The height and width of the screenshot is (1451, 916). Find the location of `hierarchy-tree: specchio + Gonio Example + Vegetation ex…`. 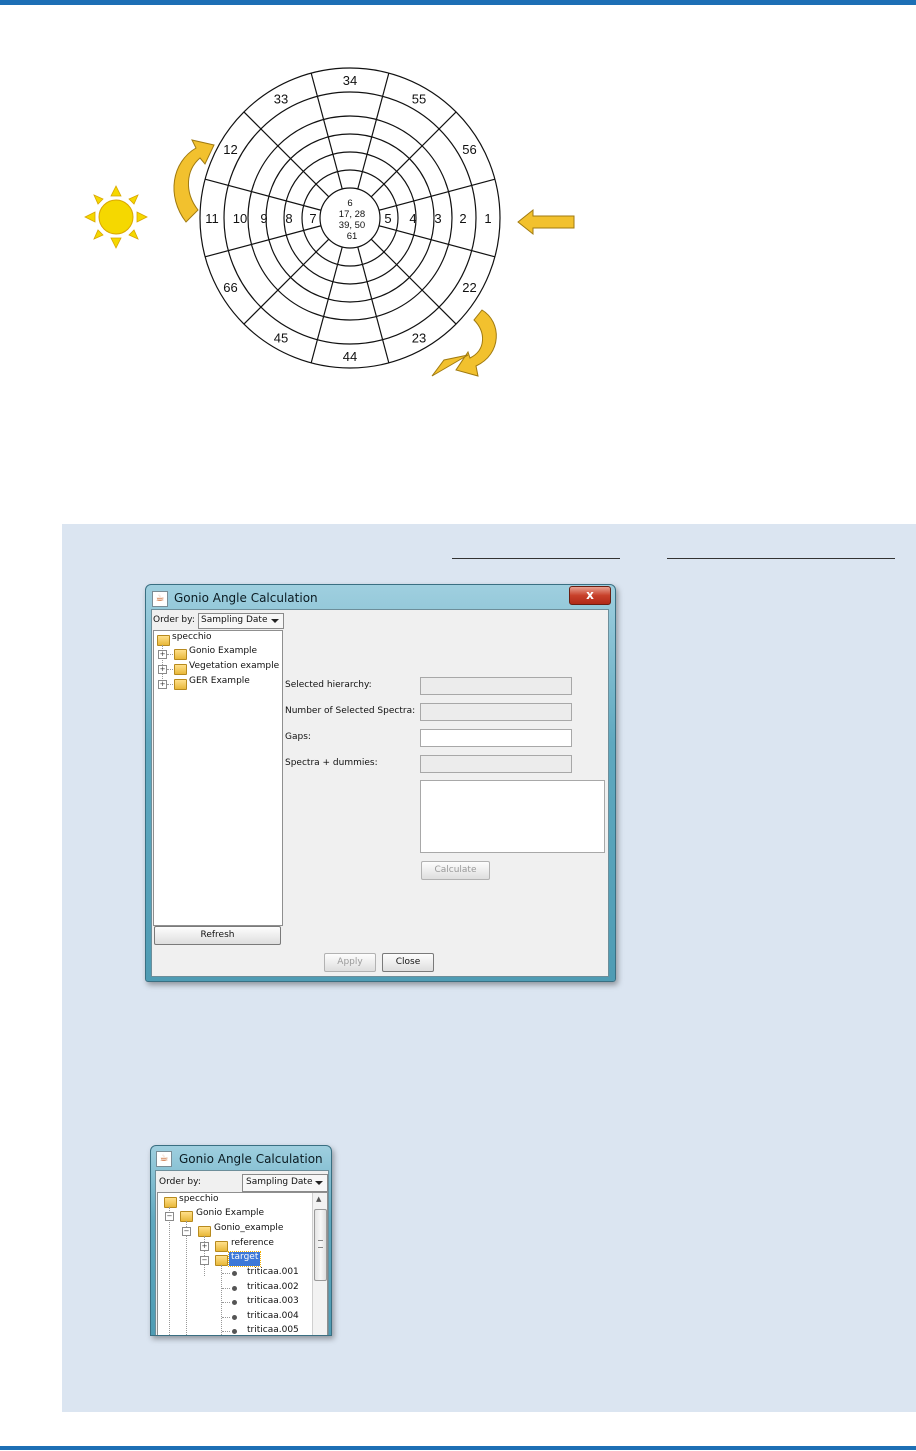

hierarchy-tree: specchio + Gonio Example + Vegetation ex… is located at coordinates (218, 778).